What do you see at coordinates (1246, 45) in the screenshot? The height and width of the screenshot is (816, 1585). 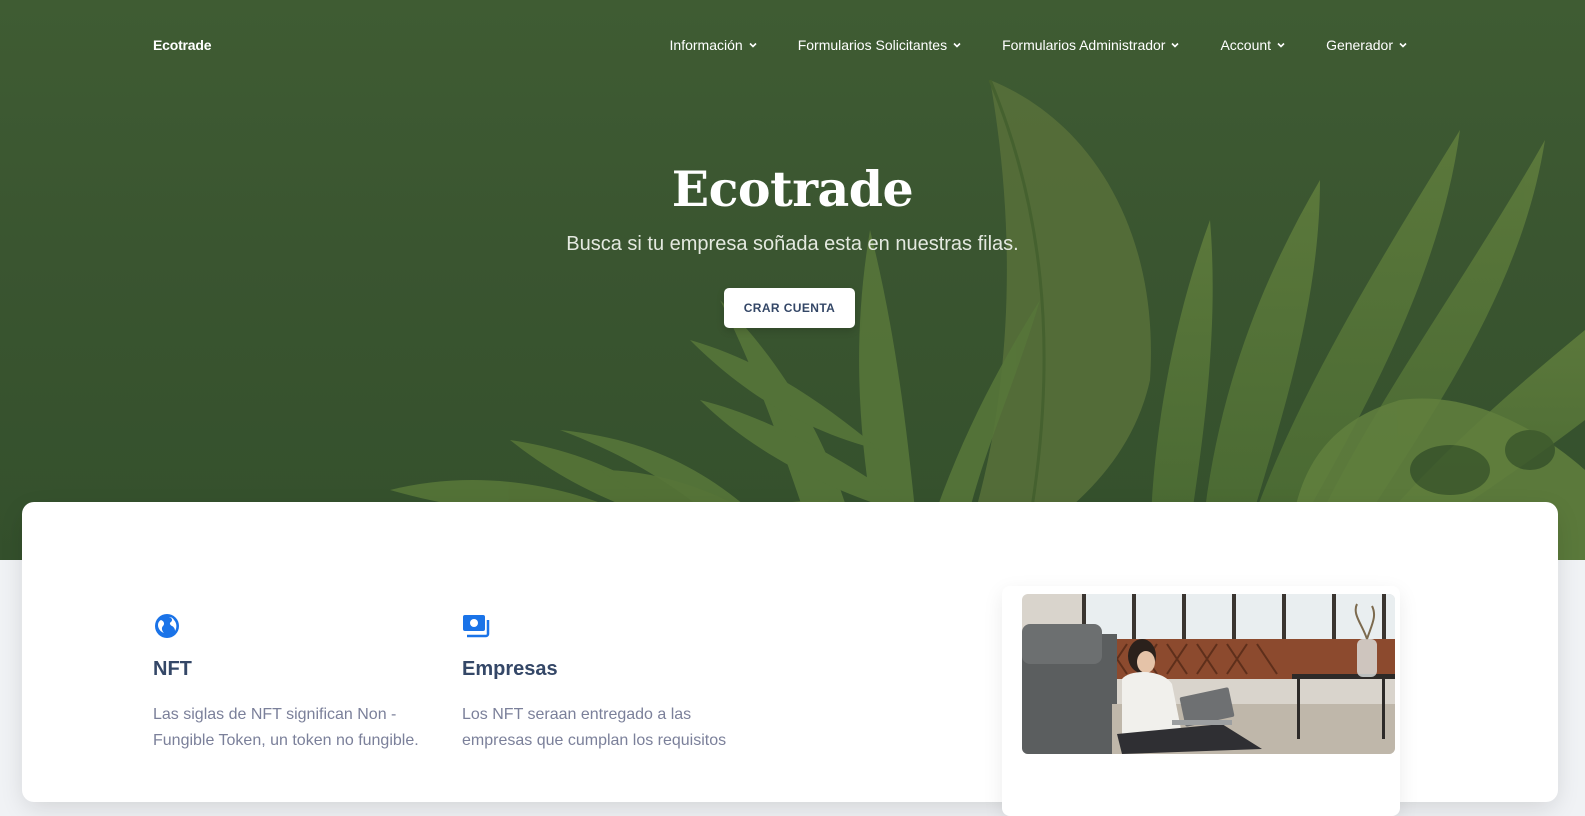 I see `nav-item-label: Account` at bounding box center [1246, 45].